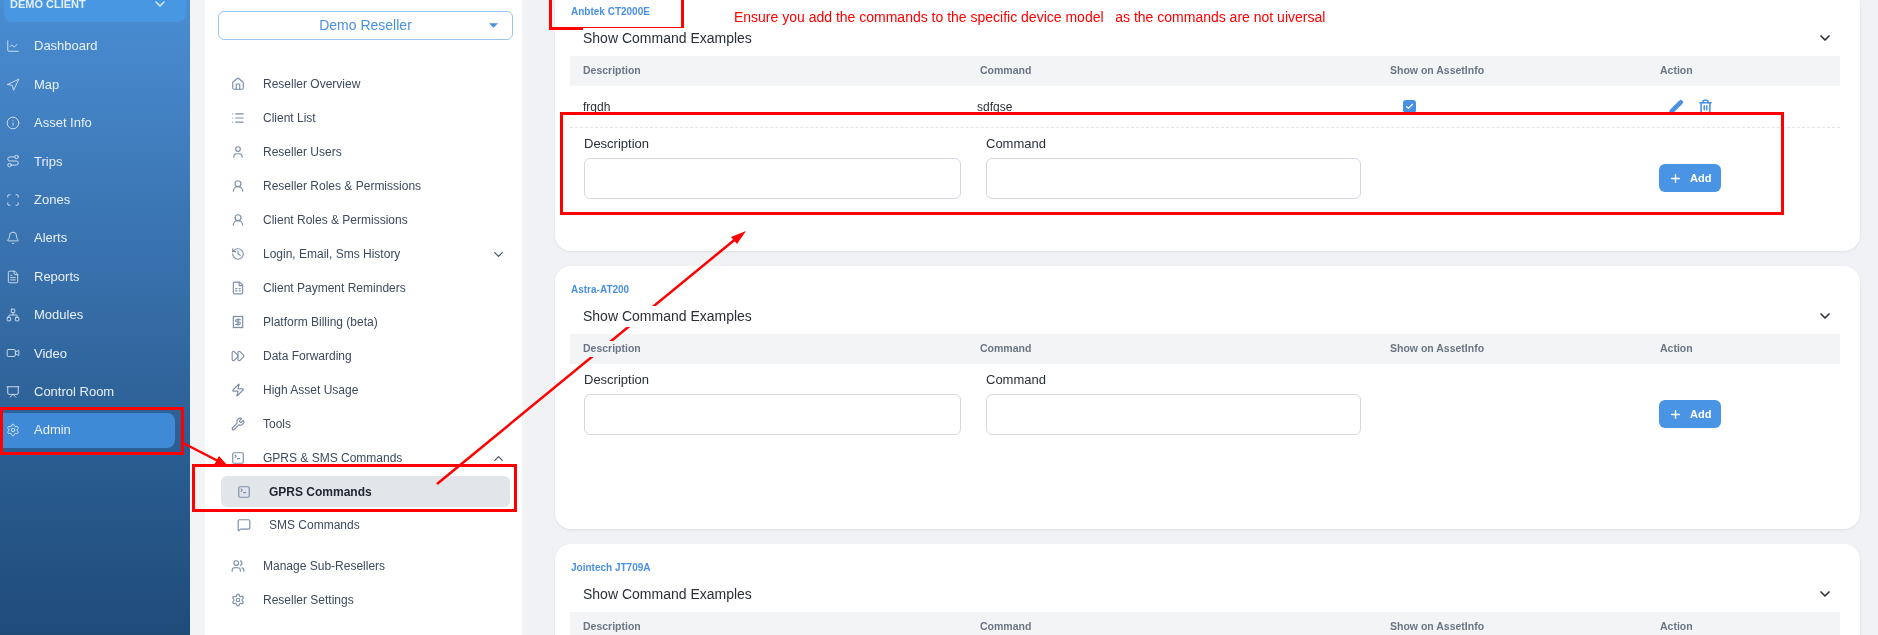 The image size is (1878, 635). Describe the element at coordinates (238, 390) in the screenshot. I see `lightning-icon` at that location.